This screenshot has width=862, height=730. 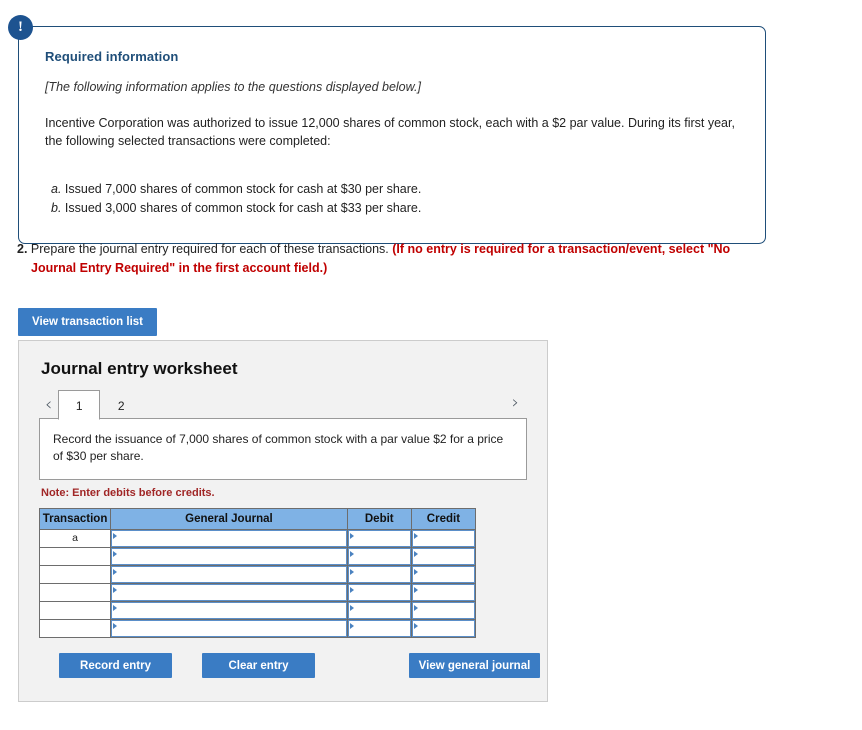 What do you see at coordinates (283, 405) in the screenshot?
I see `worksheet-tabs: ‹ 1 2 ›` at bounding box center [283, 405].